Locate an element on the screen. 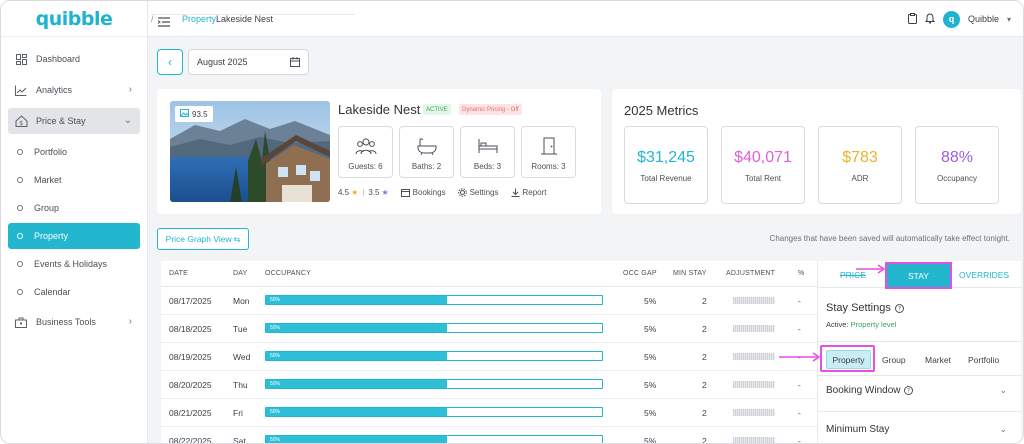  sidebar-subitem-label: Property is located at coordinates (51, 236).